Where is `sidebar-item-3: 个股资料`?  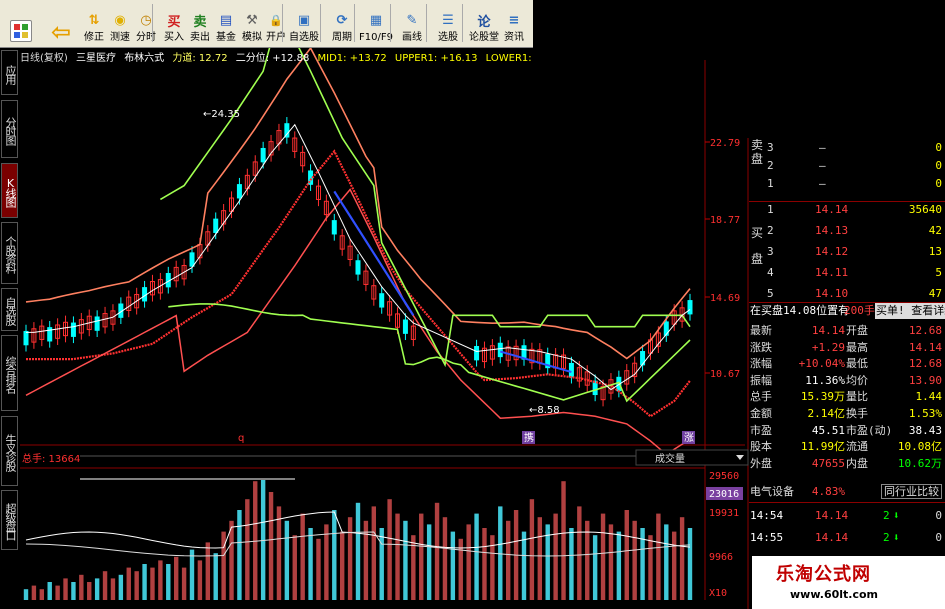
sidebar-item-3: 个股资料 is located at coordinates (9, 253).